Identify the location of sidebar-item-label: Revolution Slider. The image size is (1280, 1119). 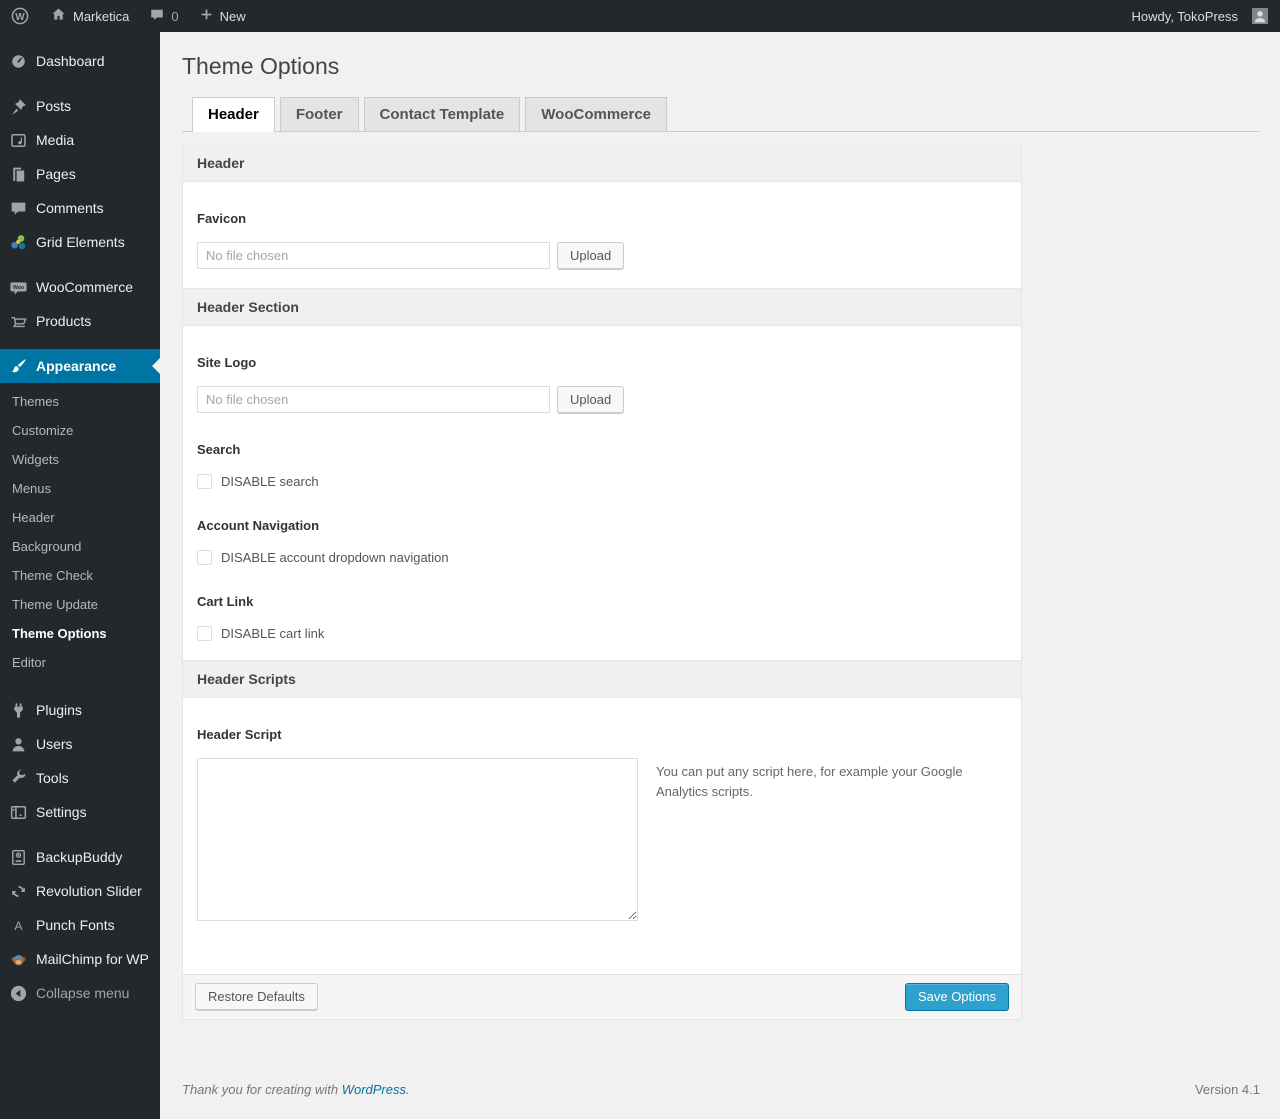
(89, 891).